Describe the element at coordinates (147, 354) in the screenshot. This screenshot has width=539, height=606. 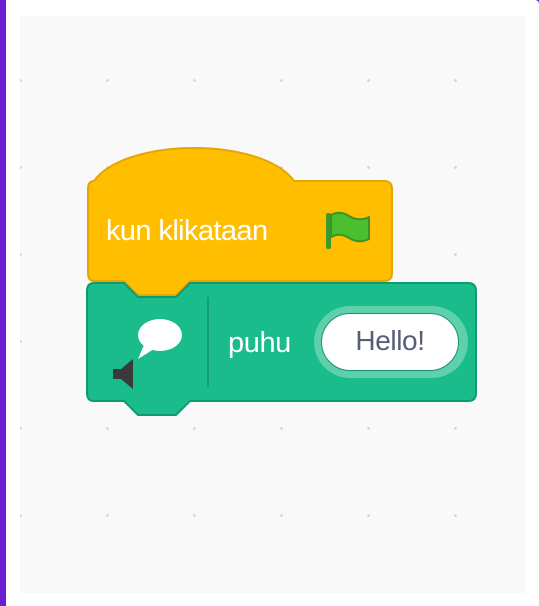
I see `speech-bubble-icon` at that location.